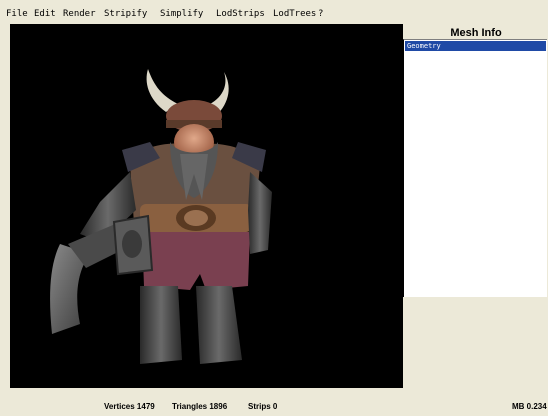 The height and width of the screenshot is (416, 548). Describe the element at coordinates (240, 14) in the screenshot. I see `menu-lodstrips: LodStrips` at that location.